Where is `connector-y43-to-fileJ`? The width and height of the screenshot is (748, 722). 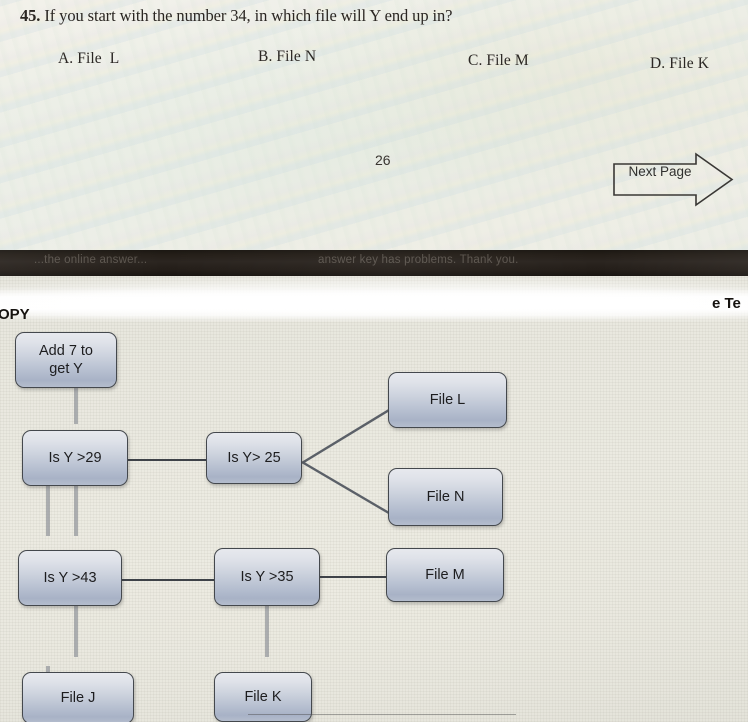 connector-y43-to-fileJ is located at coordinates (76, 631).